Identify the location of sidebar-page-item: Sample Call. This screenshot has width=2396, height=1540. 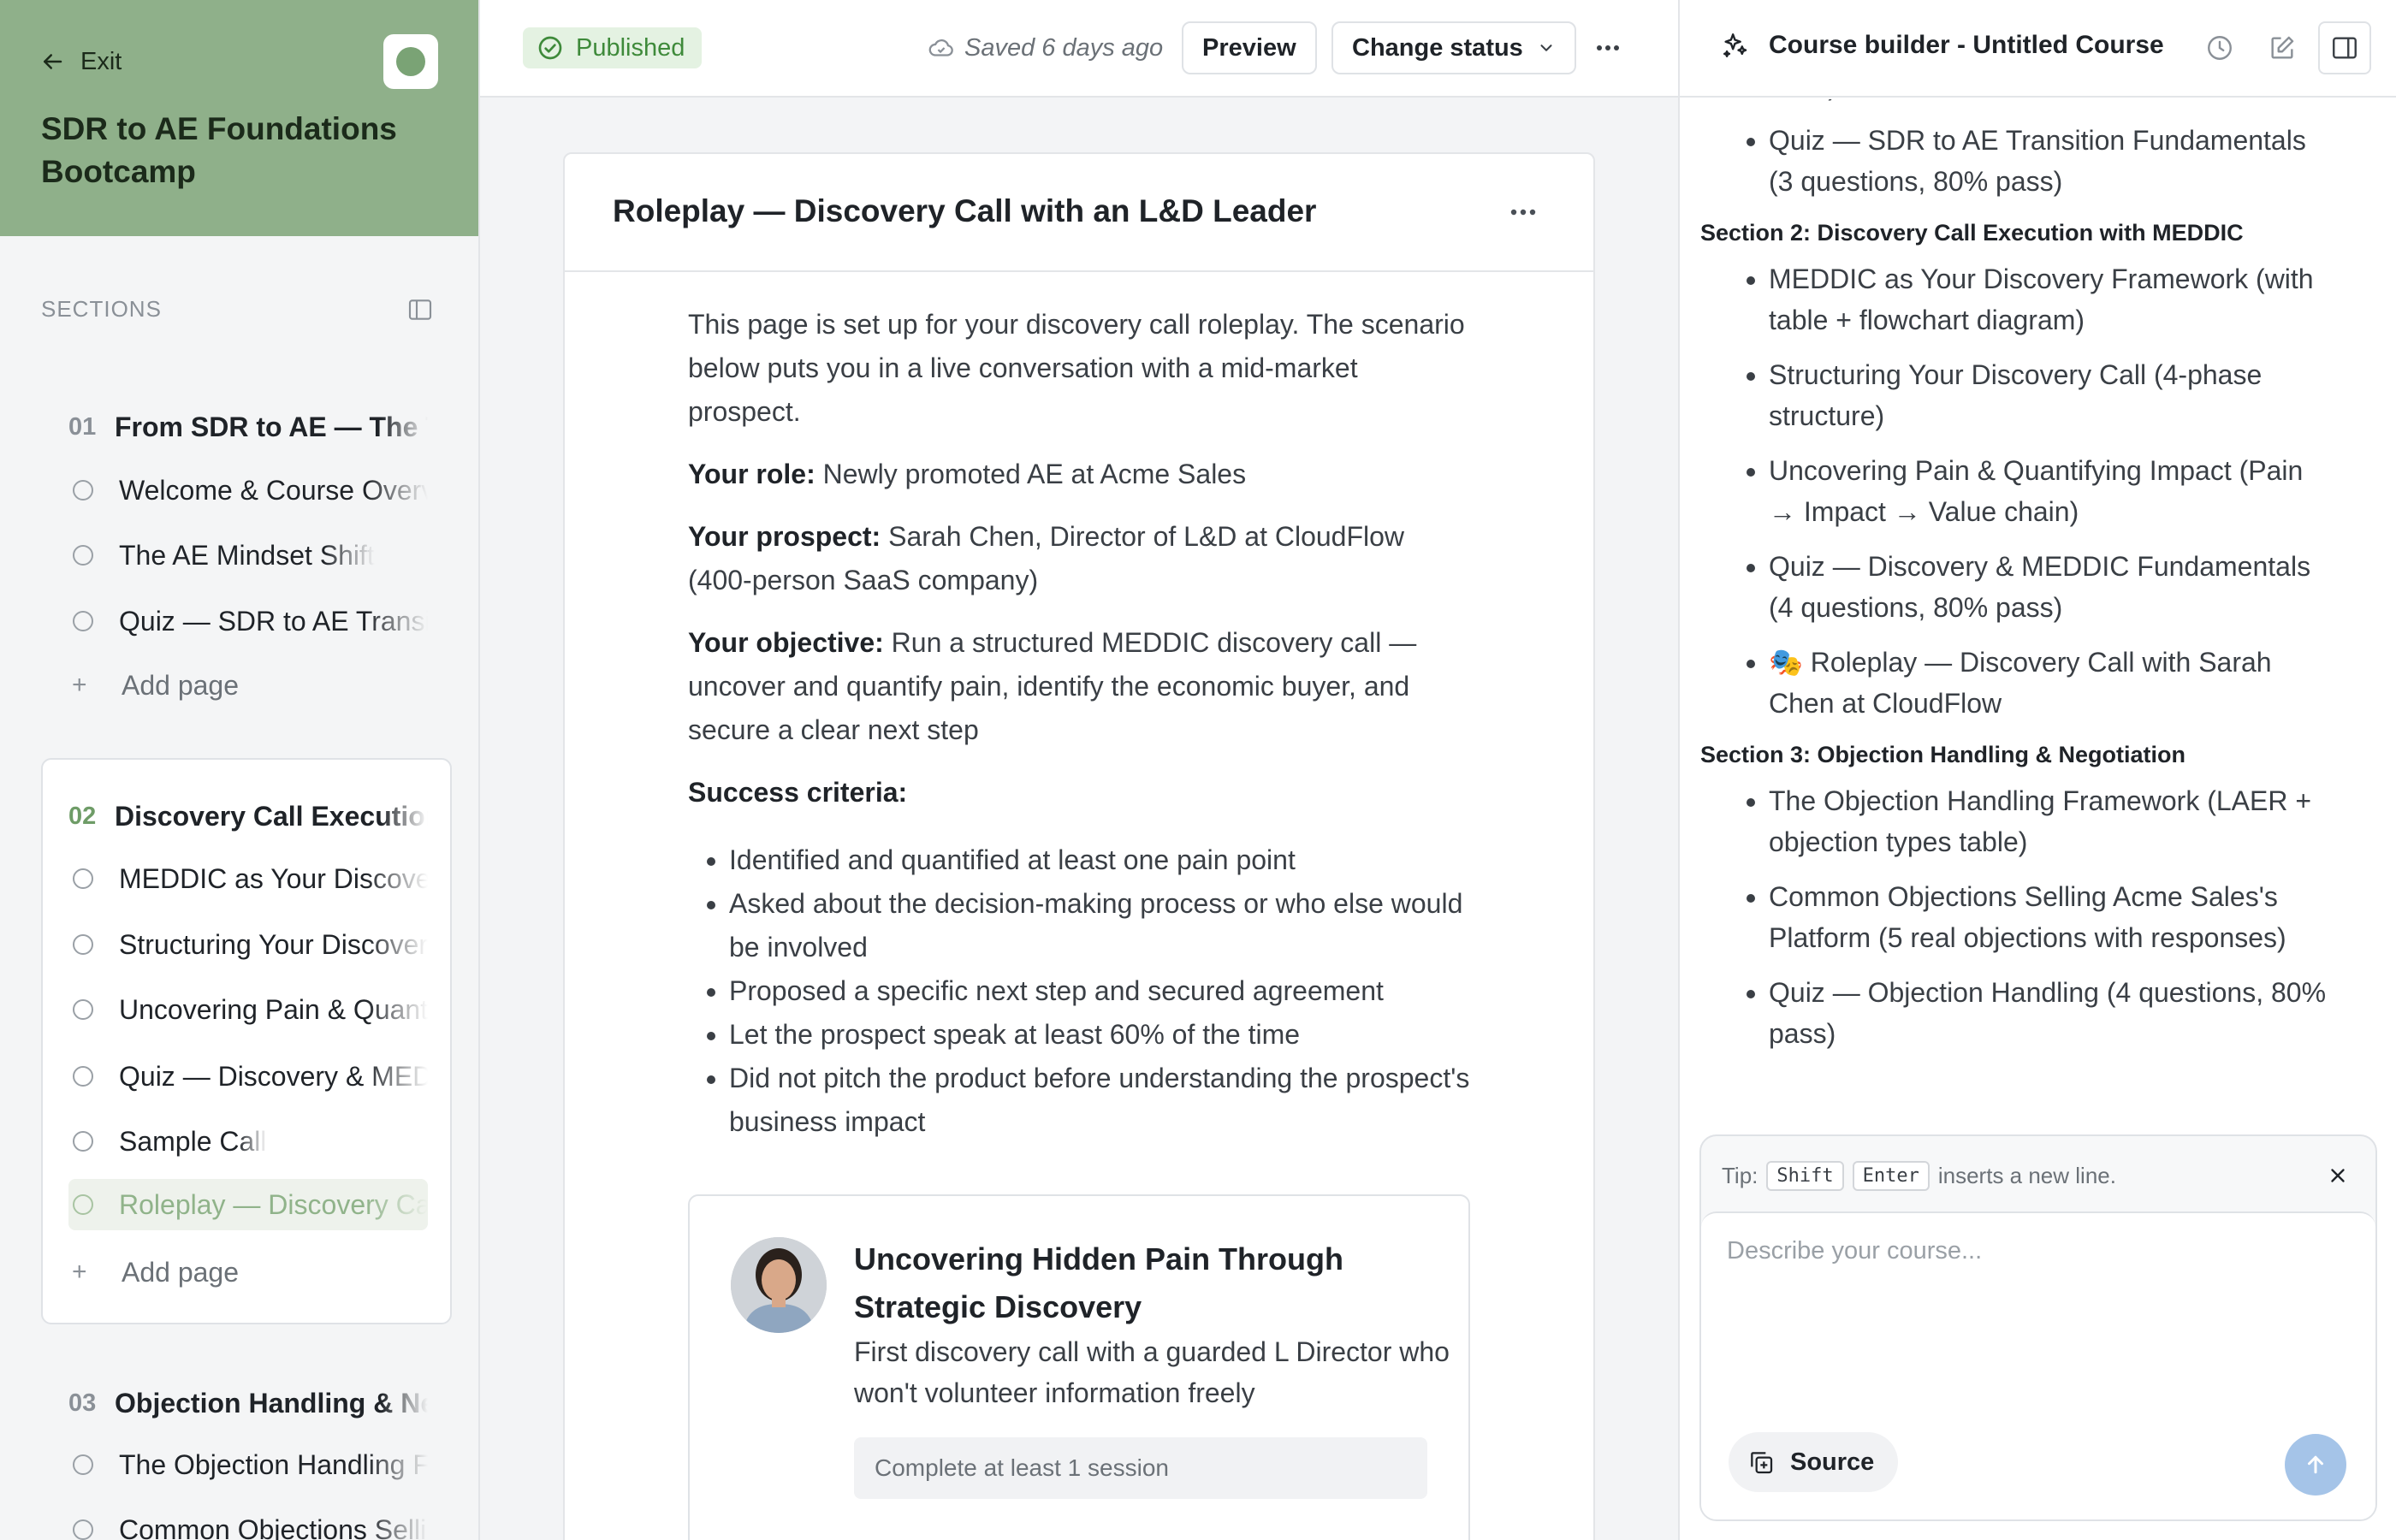
(248, 1141).